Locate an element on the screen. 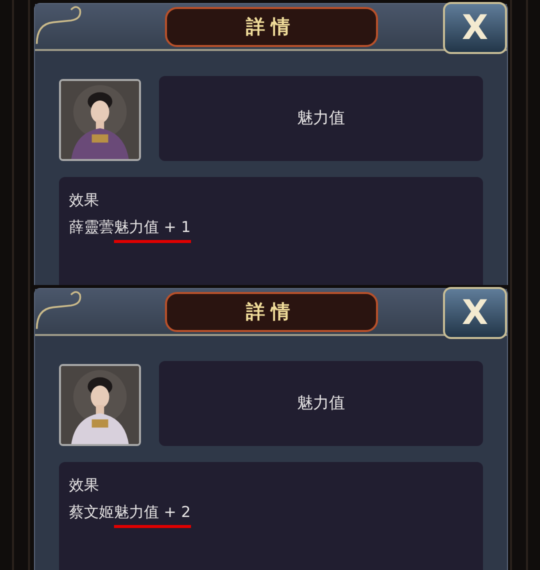 Image resolution: width=540 pixels, height=570 pixels. effect-text: 薛靈蕓魅力值 + 1 is located at coordinates (271, 230).